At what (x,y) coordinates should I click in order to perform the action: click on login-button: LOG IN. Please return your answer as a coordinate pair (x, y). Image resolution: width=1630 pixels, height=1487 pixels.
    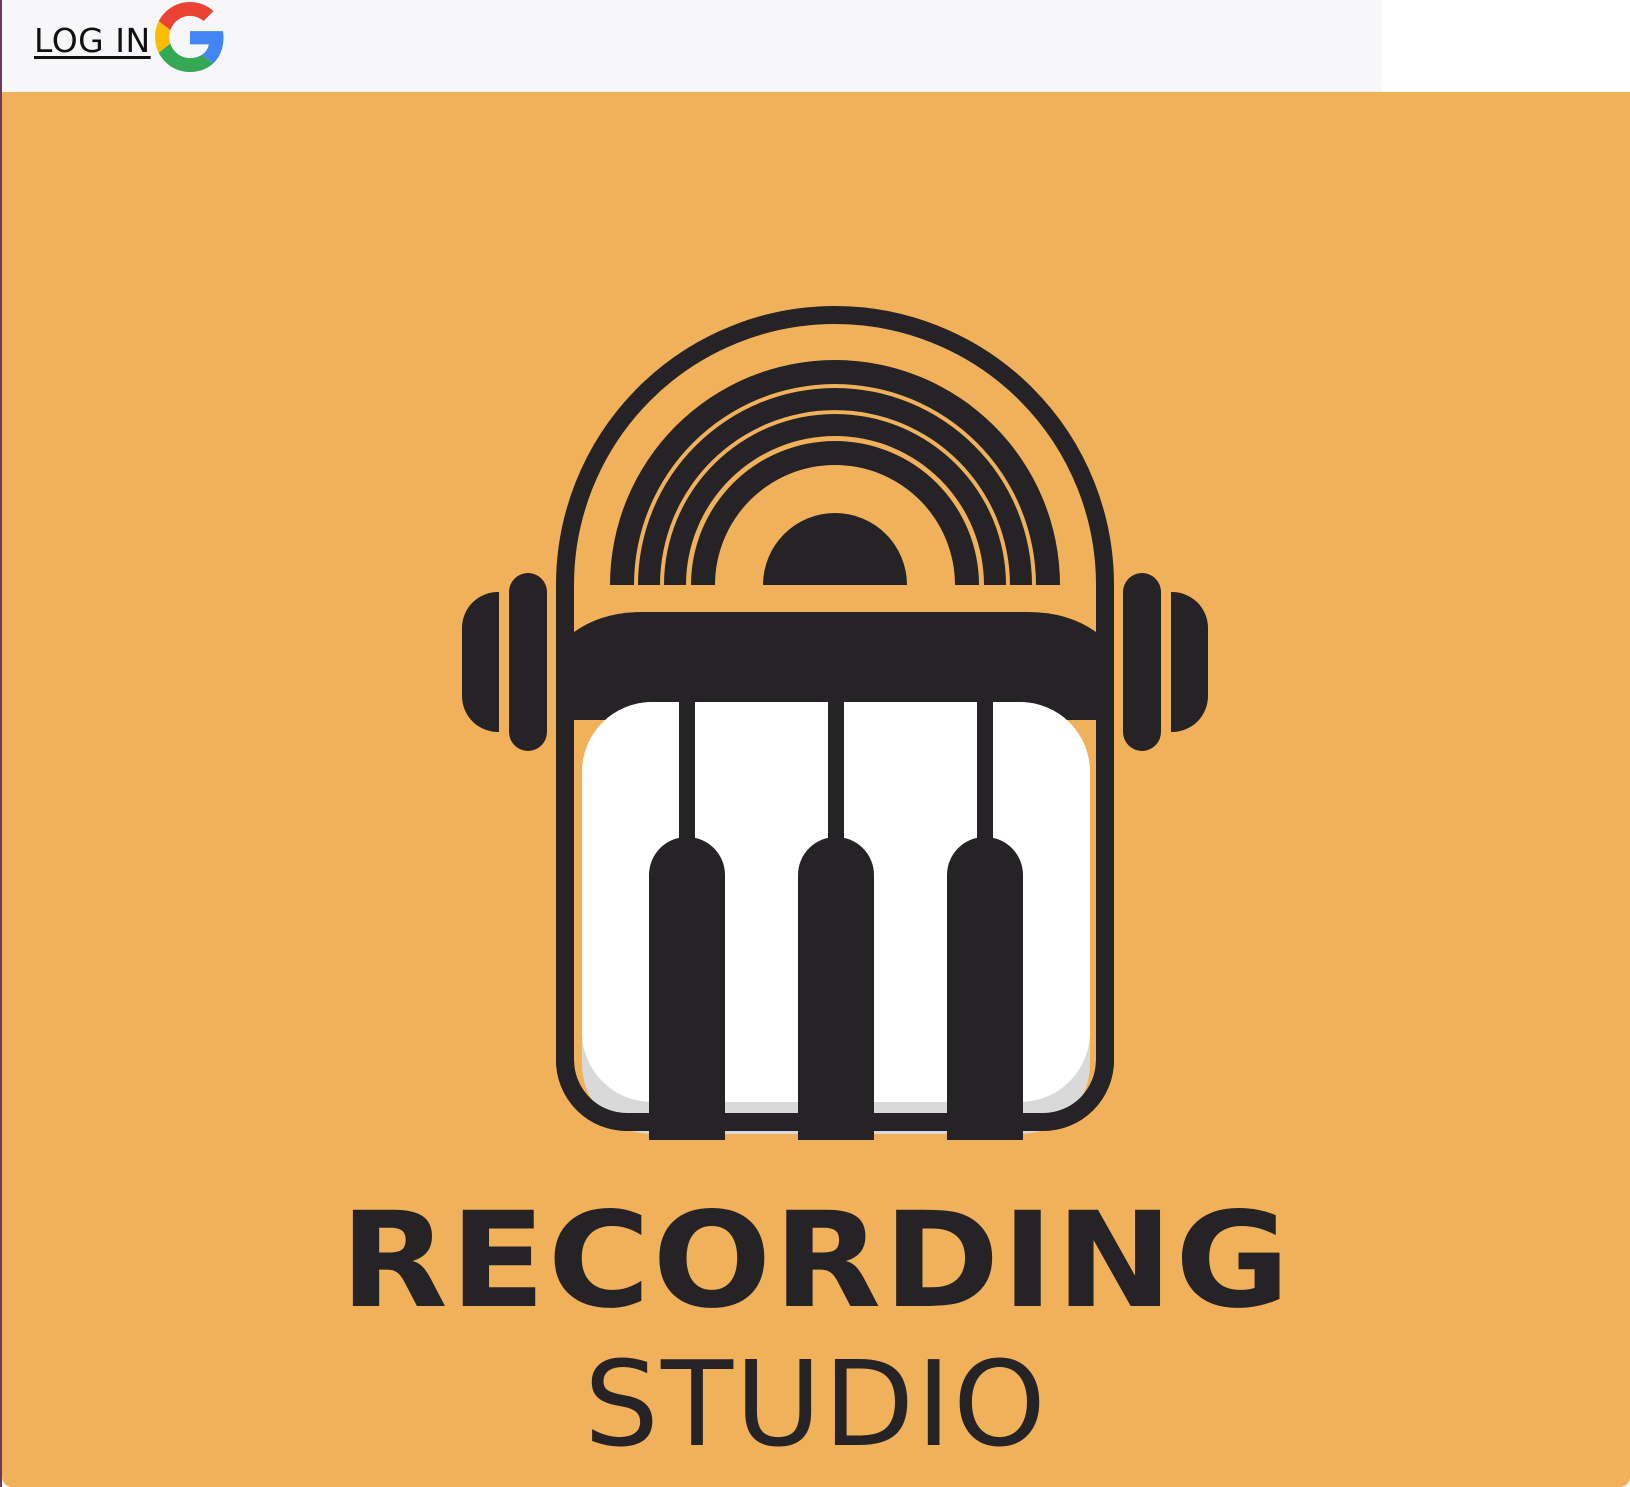
    Looking at the image, I should click on (129, 37).